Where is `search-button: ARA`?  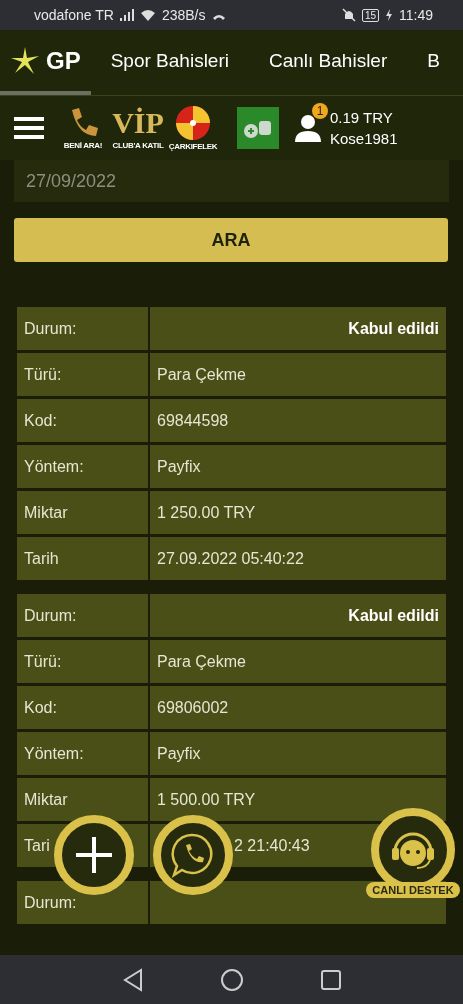 search-button: ARA is located at coordinates (231, 240).